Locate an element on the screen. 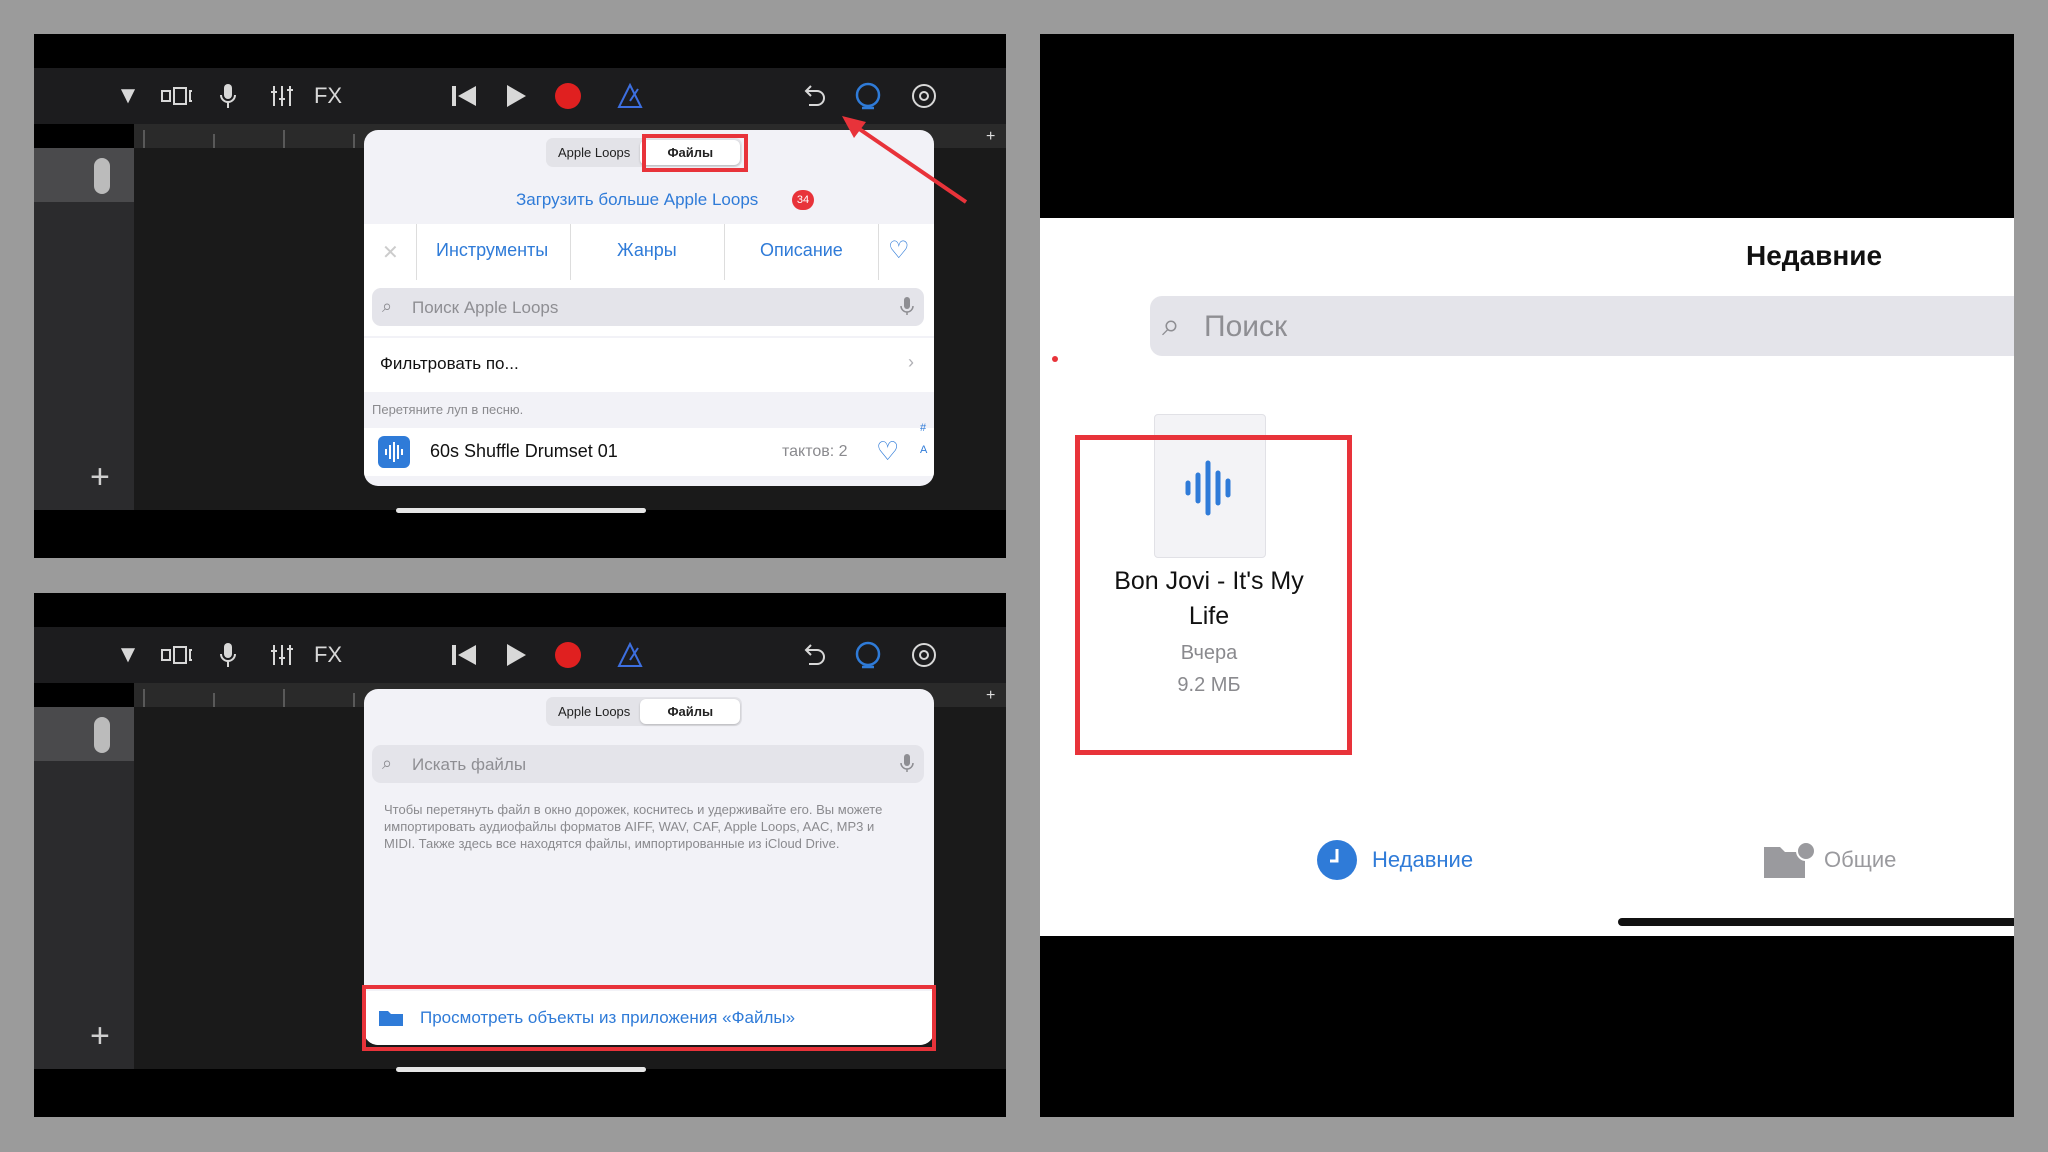 The width and height of the screenshot is (2048, 1152). search-placeholder: Поиск is located at coordinates (1246, 326).